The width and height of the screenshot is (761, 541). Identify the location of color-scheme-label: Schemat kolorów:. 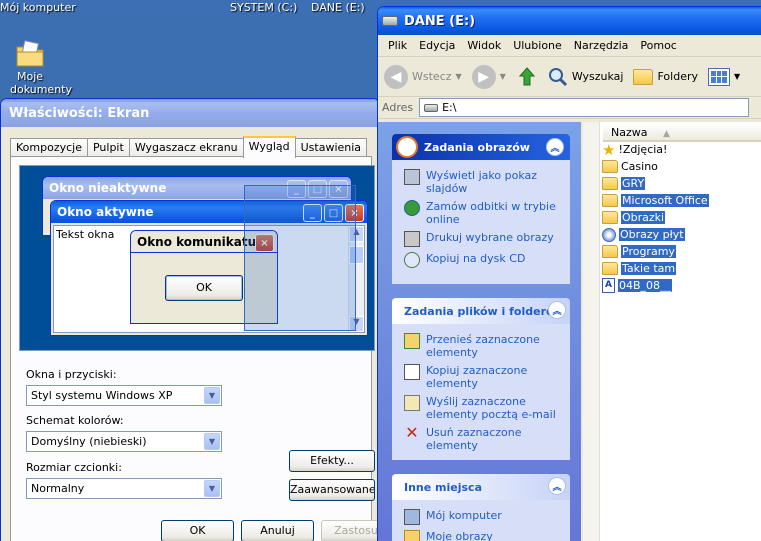
(75, 420).